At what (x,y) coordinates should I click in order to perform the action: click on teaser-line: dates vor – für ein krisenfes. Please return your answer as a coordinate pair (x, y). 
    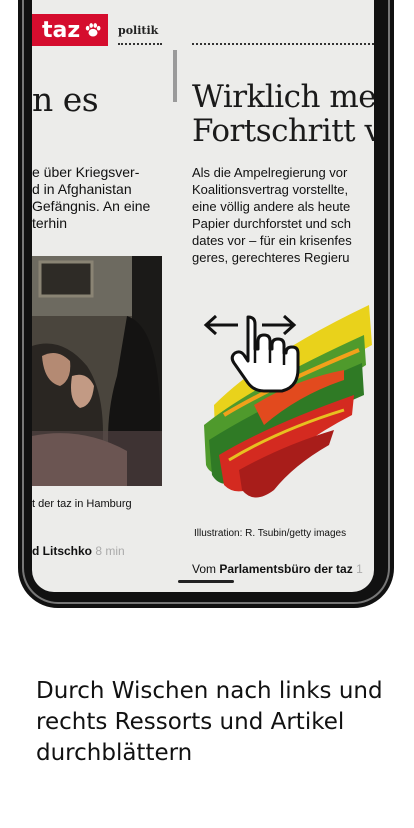
    Looking at the image, I should click on (272, 240).